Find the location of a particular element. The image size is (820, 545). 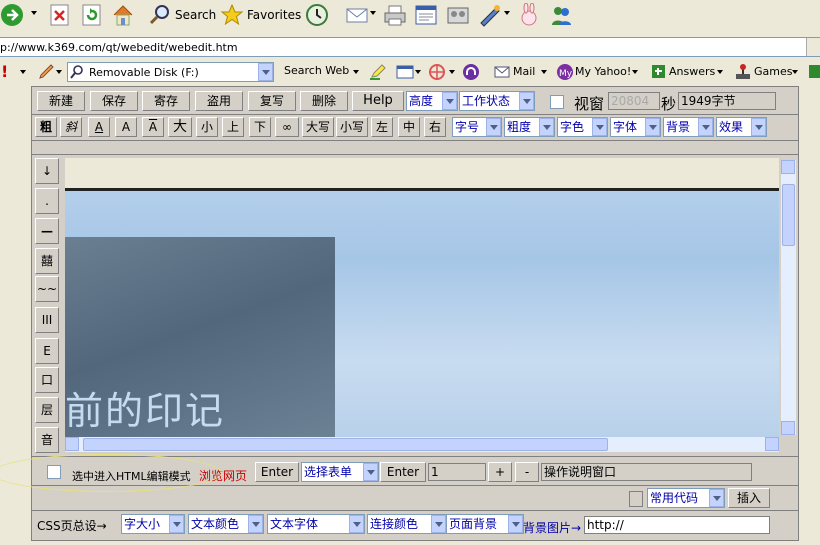

window-dropdown-icon is located at coordinates (418, 72).